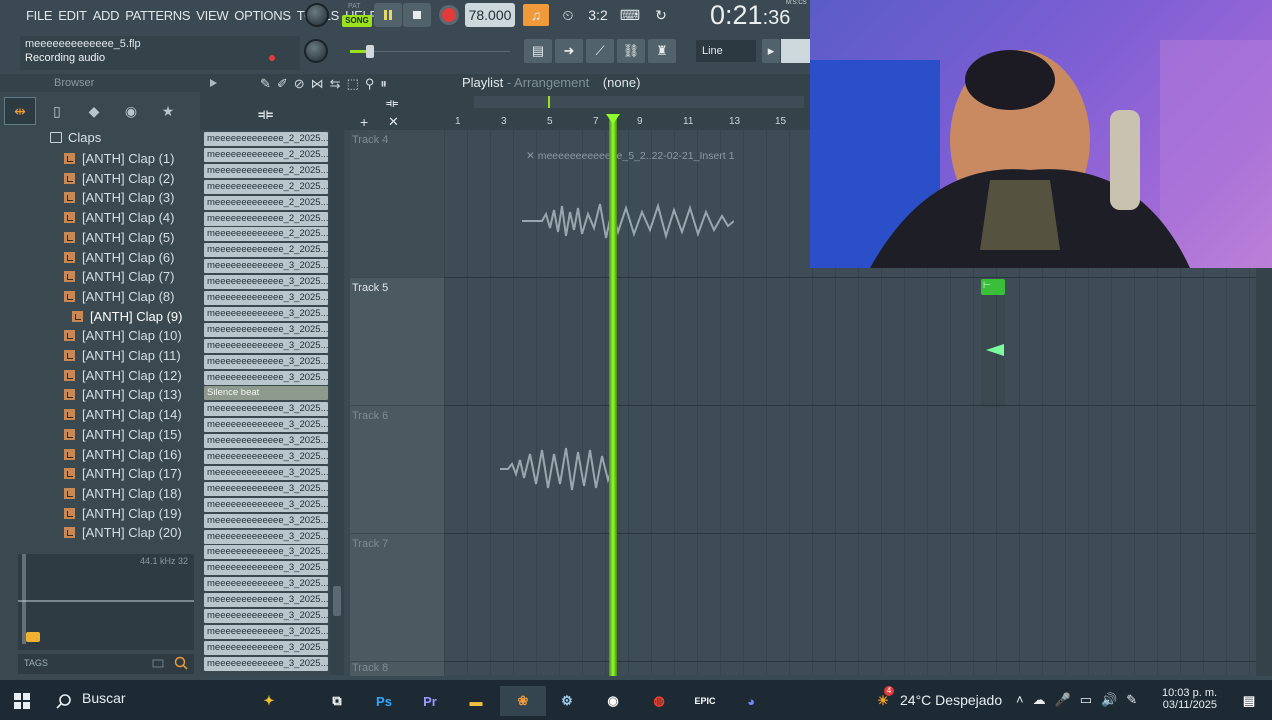 This screenshot has height=720, width=1272. I want to click on browser-item: [ANTH] Clap (16), so click(123, 454).